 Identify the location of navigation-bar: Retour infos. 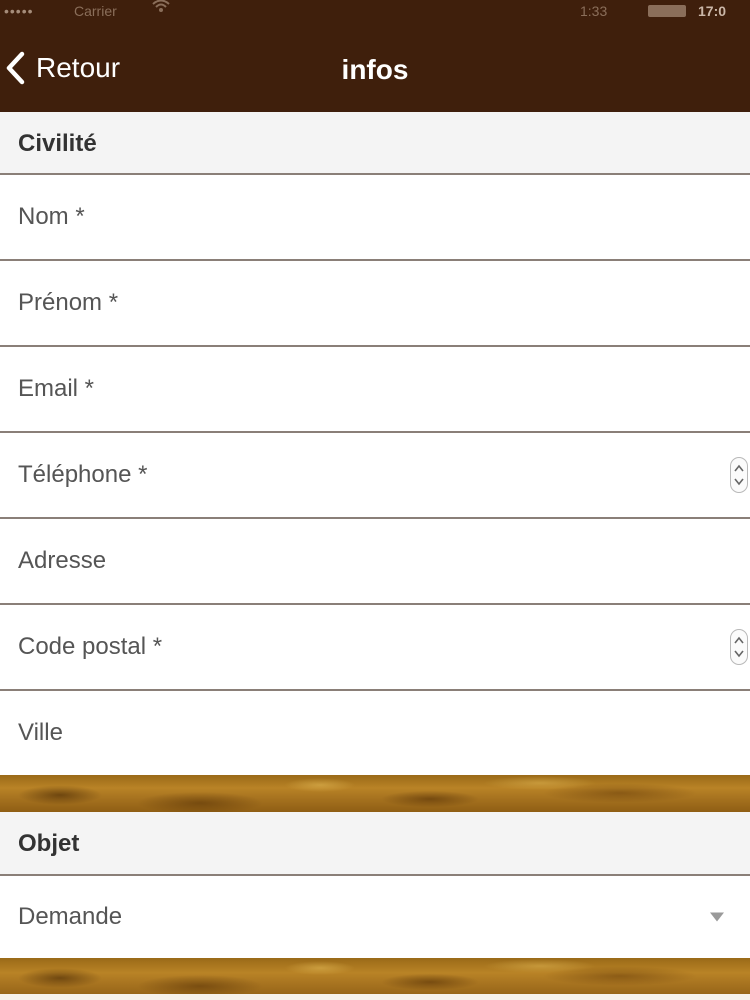
(375, 67).